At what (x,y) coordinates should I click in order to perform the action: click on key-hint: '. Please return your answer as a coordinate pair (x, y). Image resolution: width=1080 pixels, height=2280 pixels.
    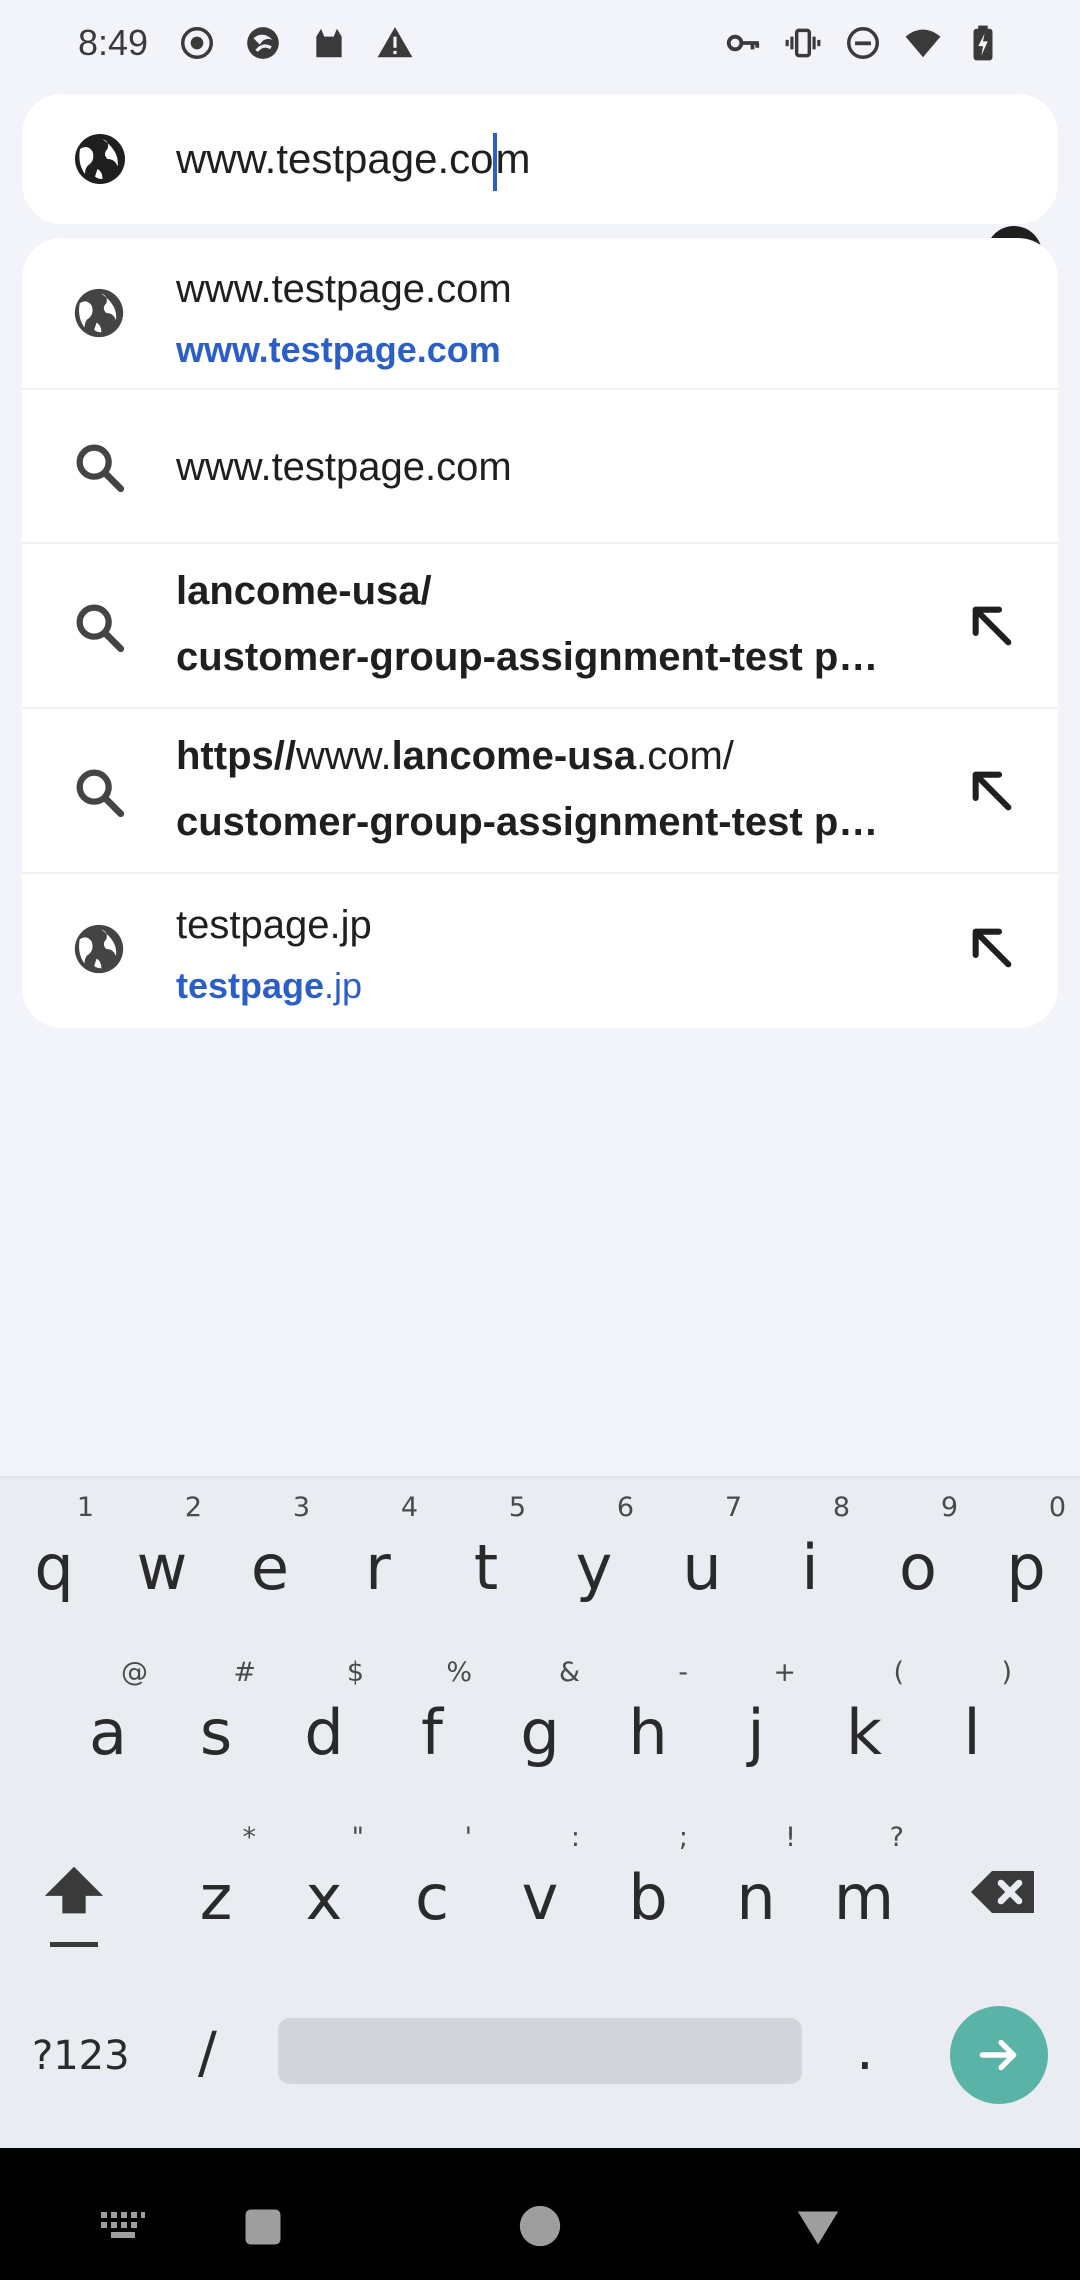
    Looking at the image, I should click on (468, 1837).